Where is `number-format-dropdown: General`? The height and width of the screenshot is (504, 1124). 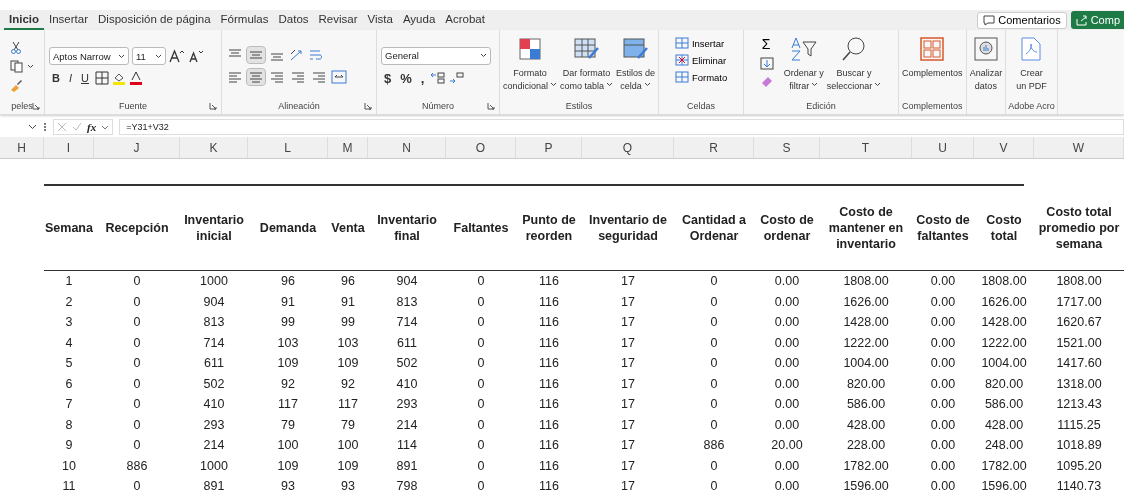 number-format-dropdown: General is located at coordinates (436, 55).